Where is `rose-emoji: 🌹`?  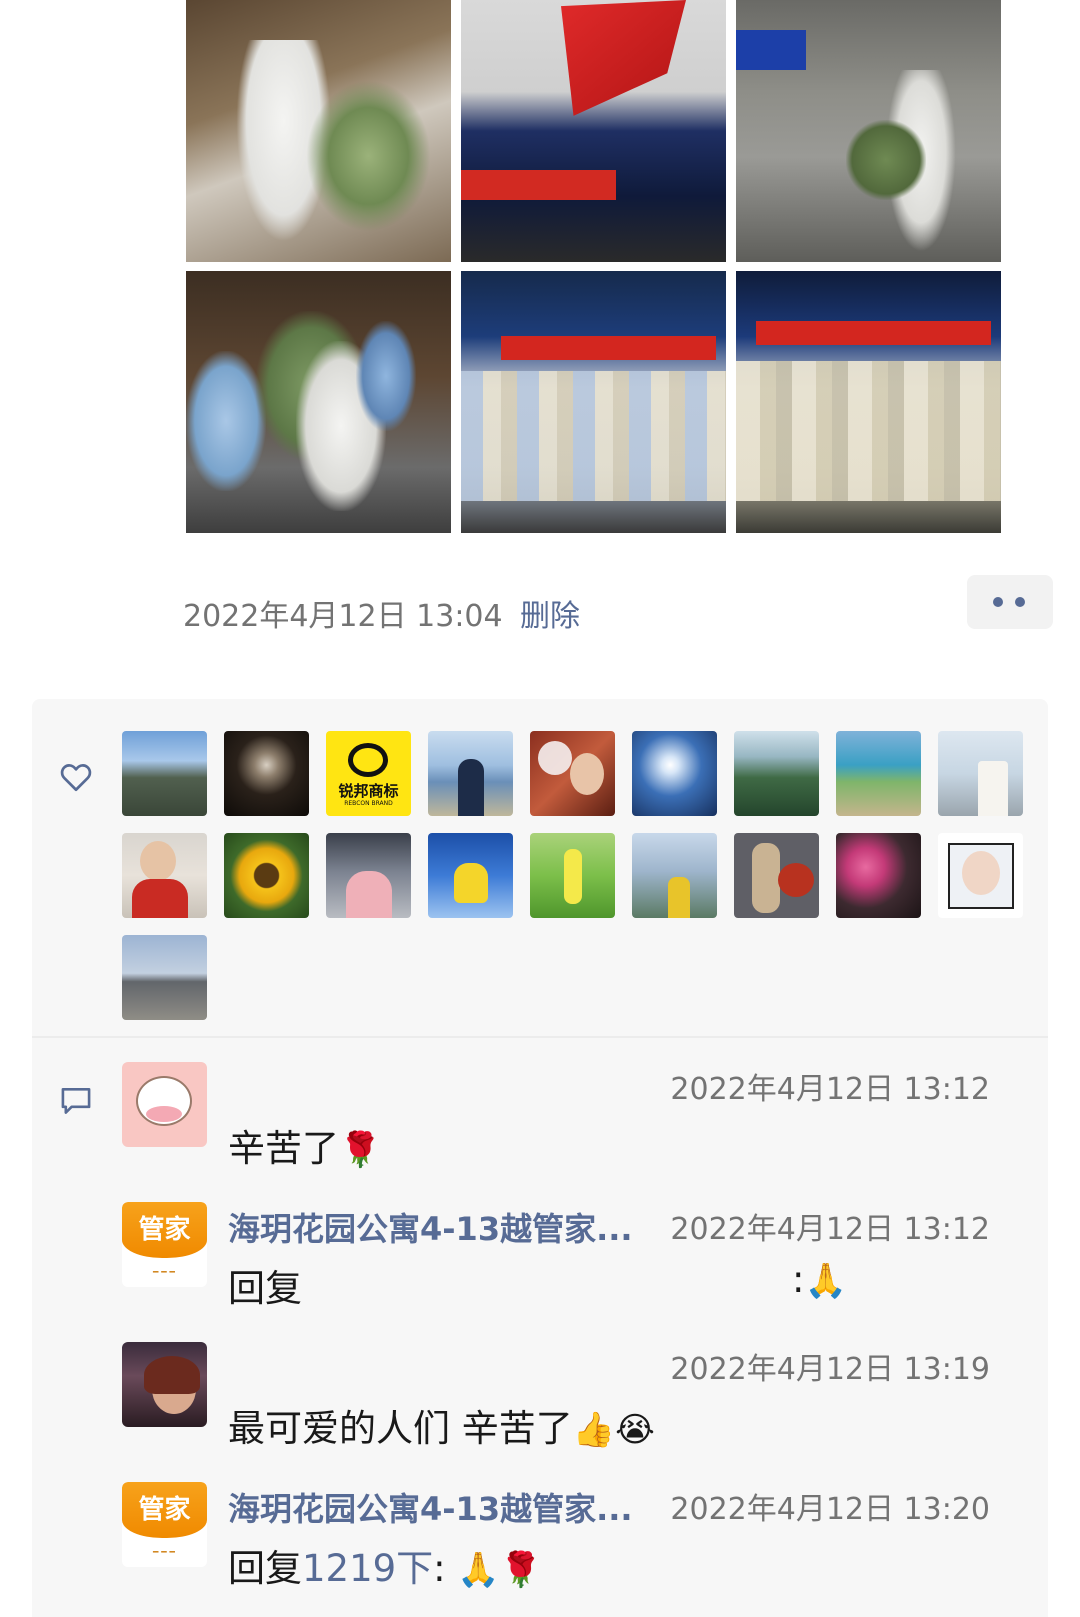
rose-emoji: 🌹 is located at coordinates (360, 1150).